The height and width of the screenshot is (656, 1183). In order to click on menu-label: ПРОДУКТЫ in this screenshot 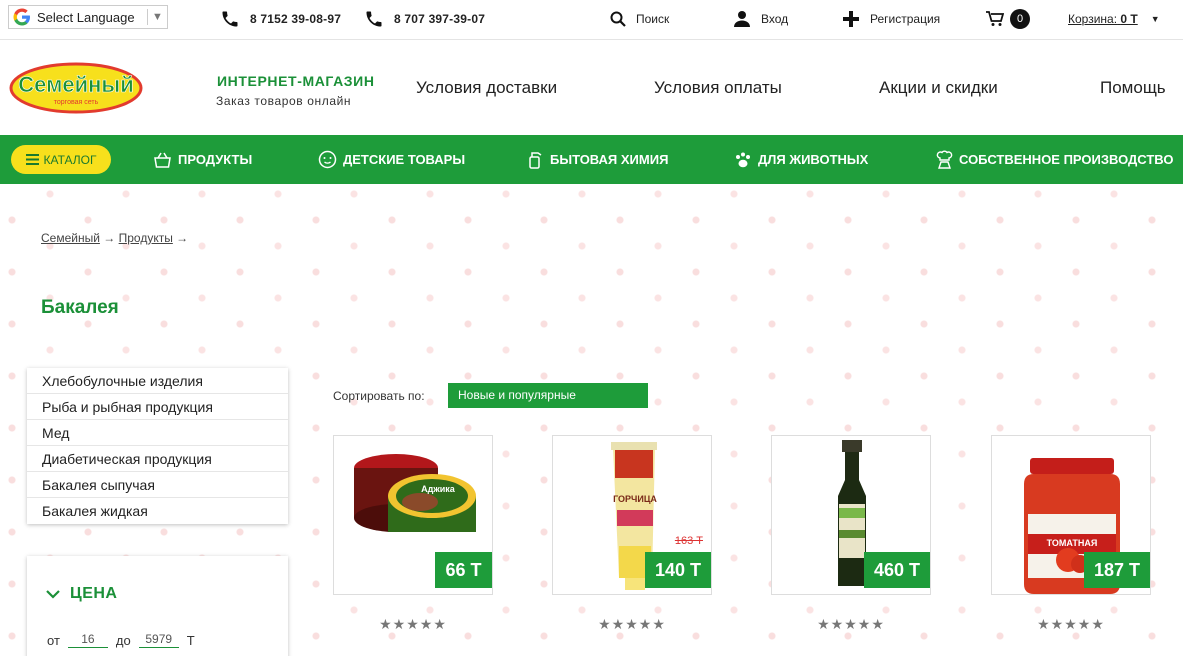, I will do `click(215, 159)`.